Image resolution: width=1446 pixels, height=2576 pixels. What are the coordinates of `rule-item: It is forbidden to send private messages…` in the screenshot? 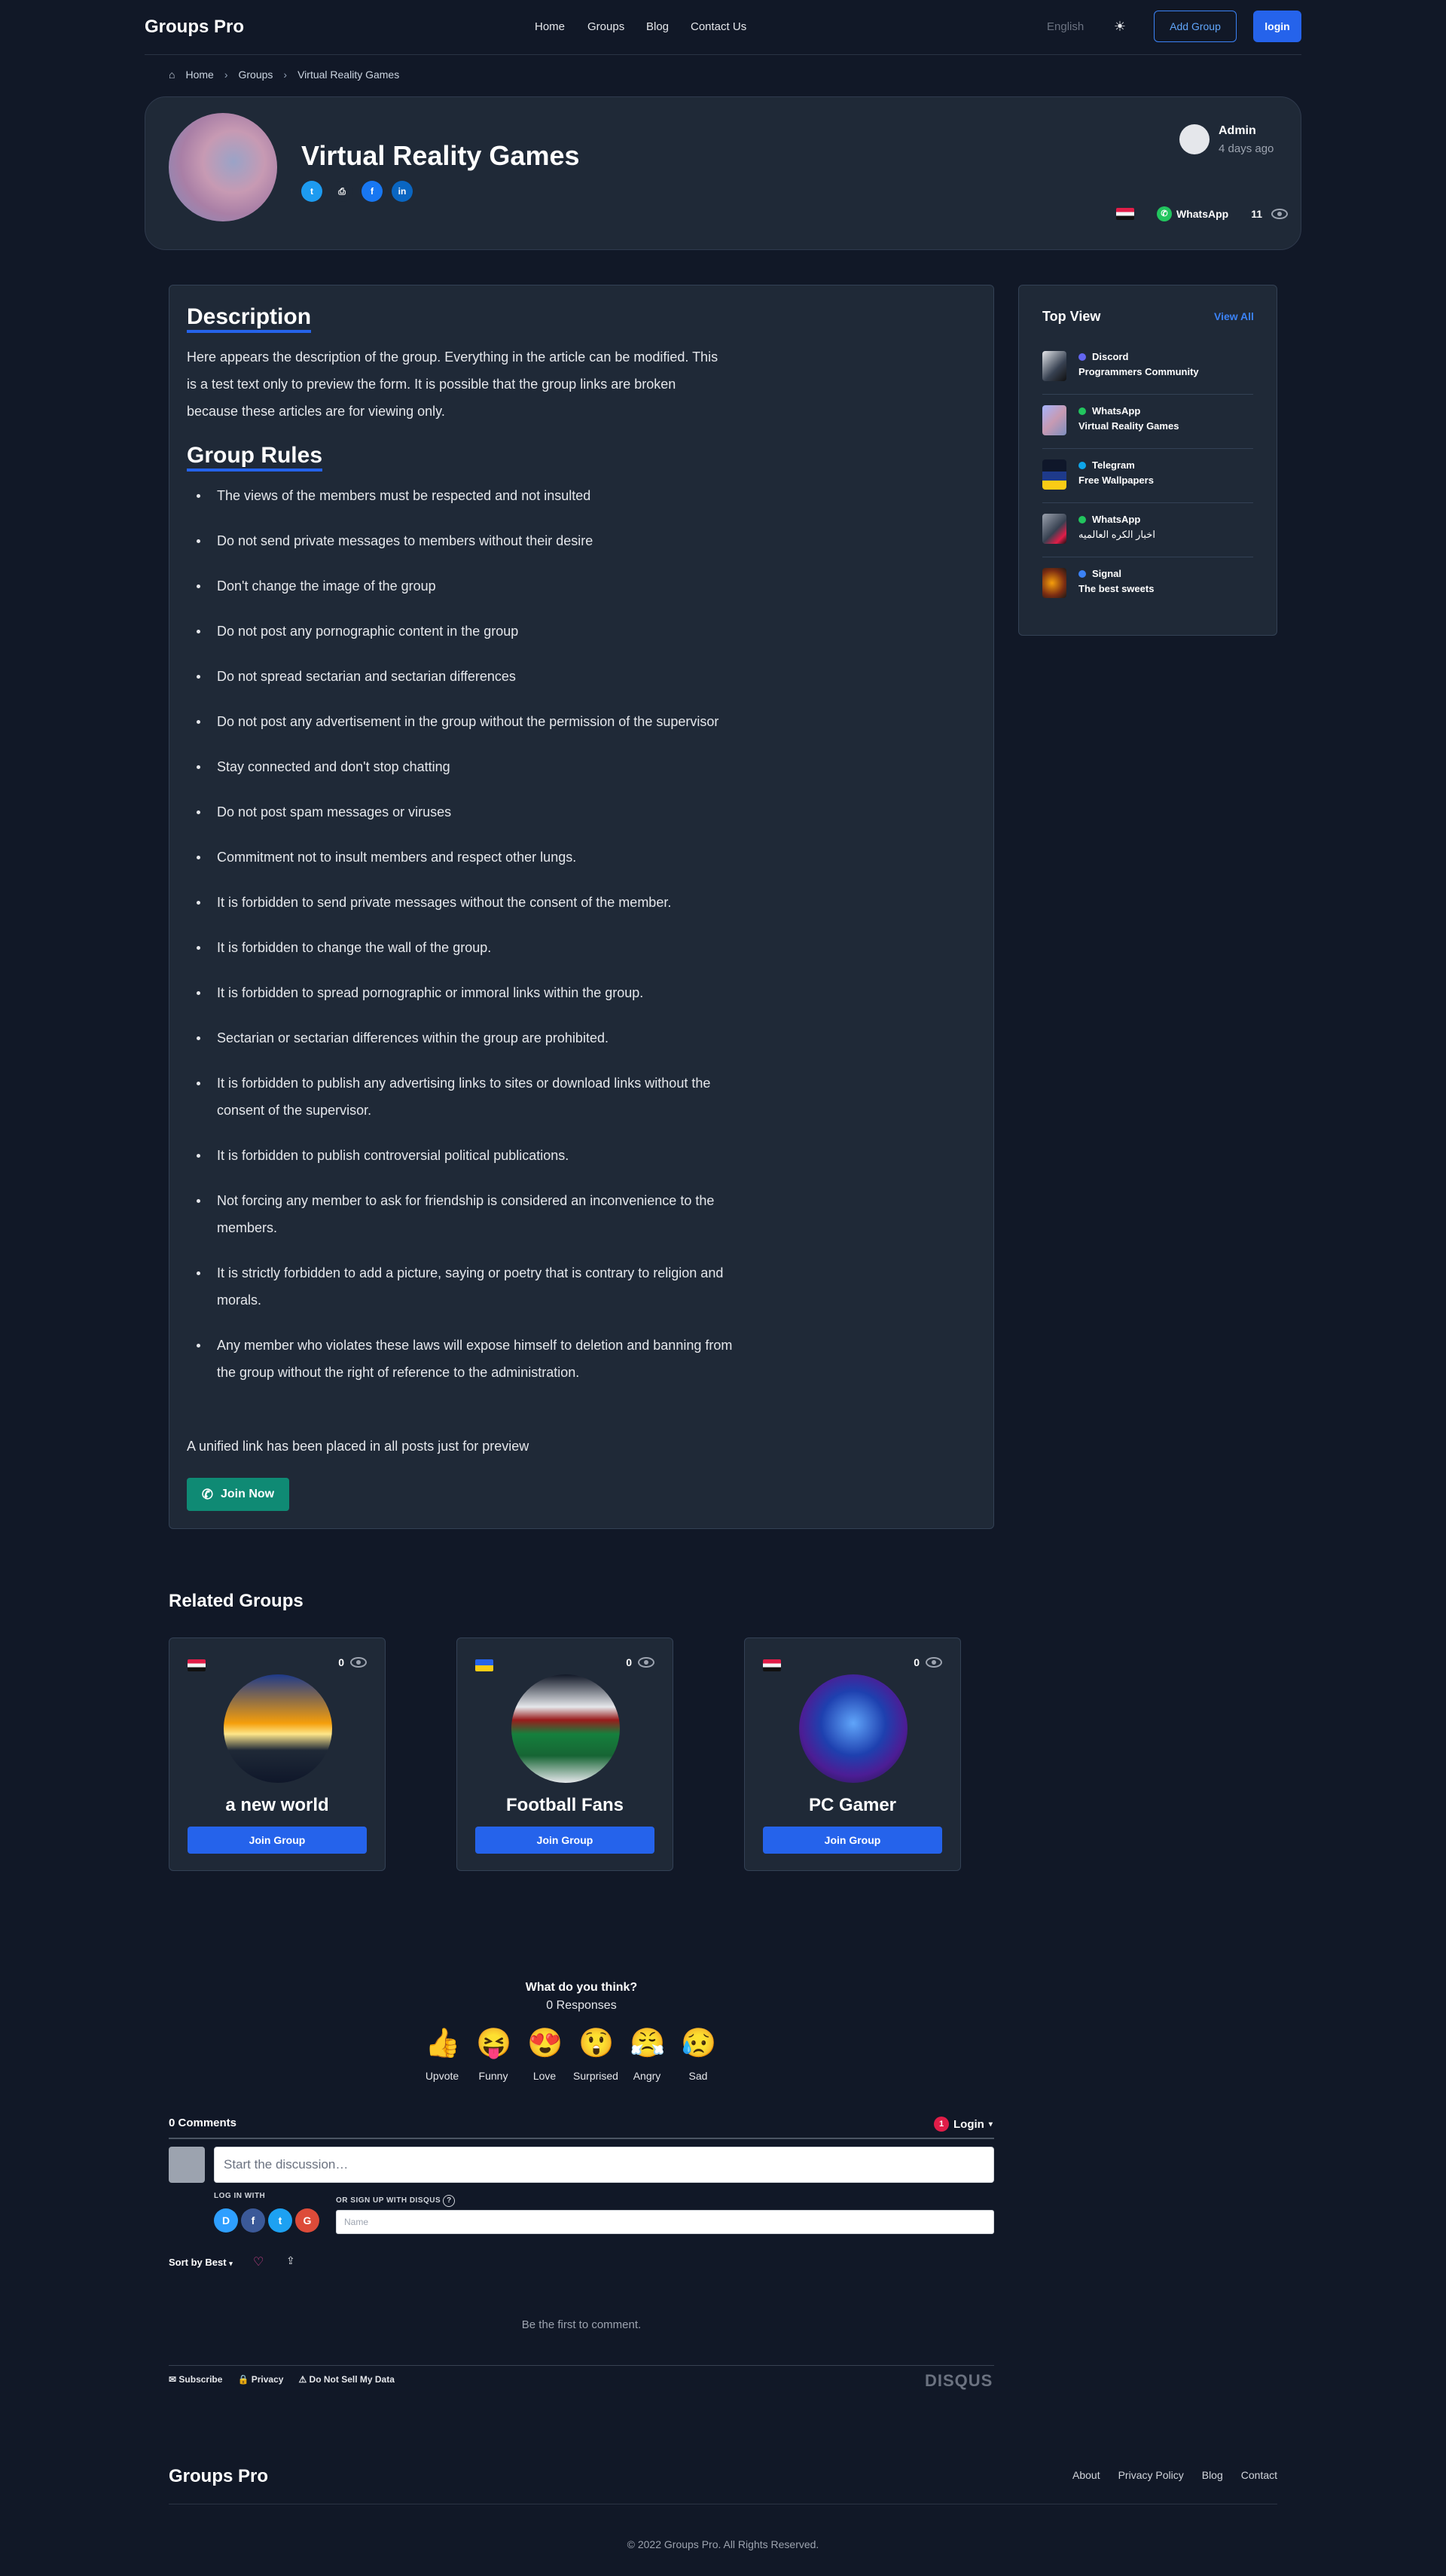 It's located at (465, 903).